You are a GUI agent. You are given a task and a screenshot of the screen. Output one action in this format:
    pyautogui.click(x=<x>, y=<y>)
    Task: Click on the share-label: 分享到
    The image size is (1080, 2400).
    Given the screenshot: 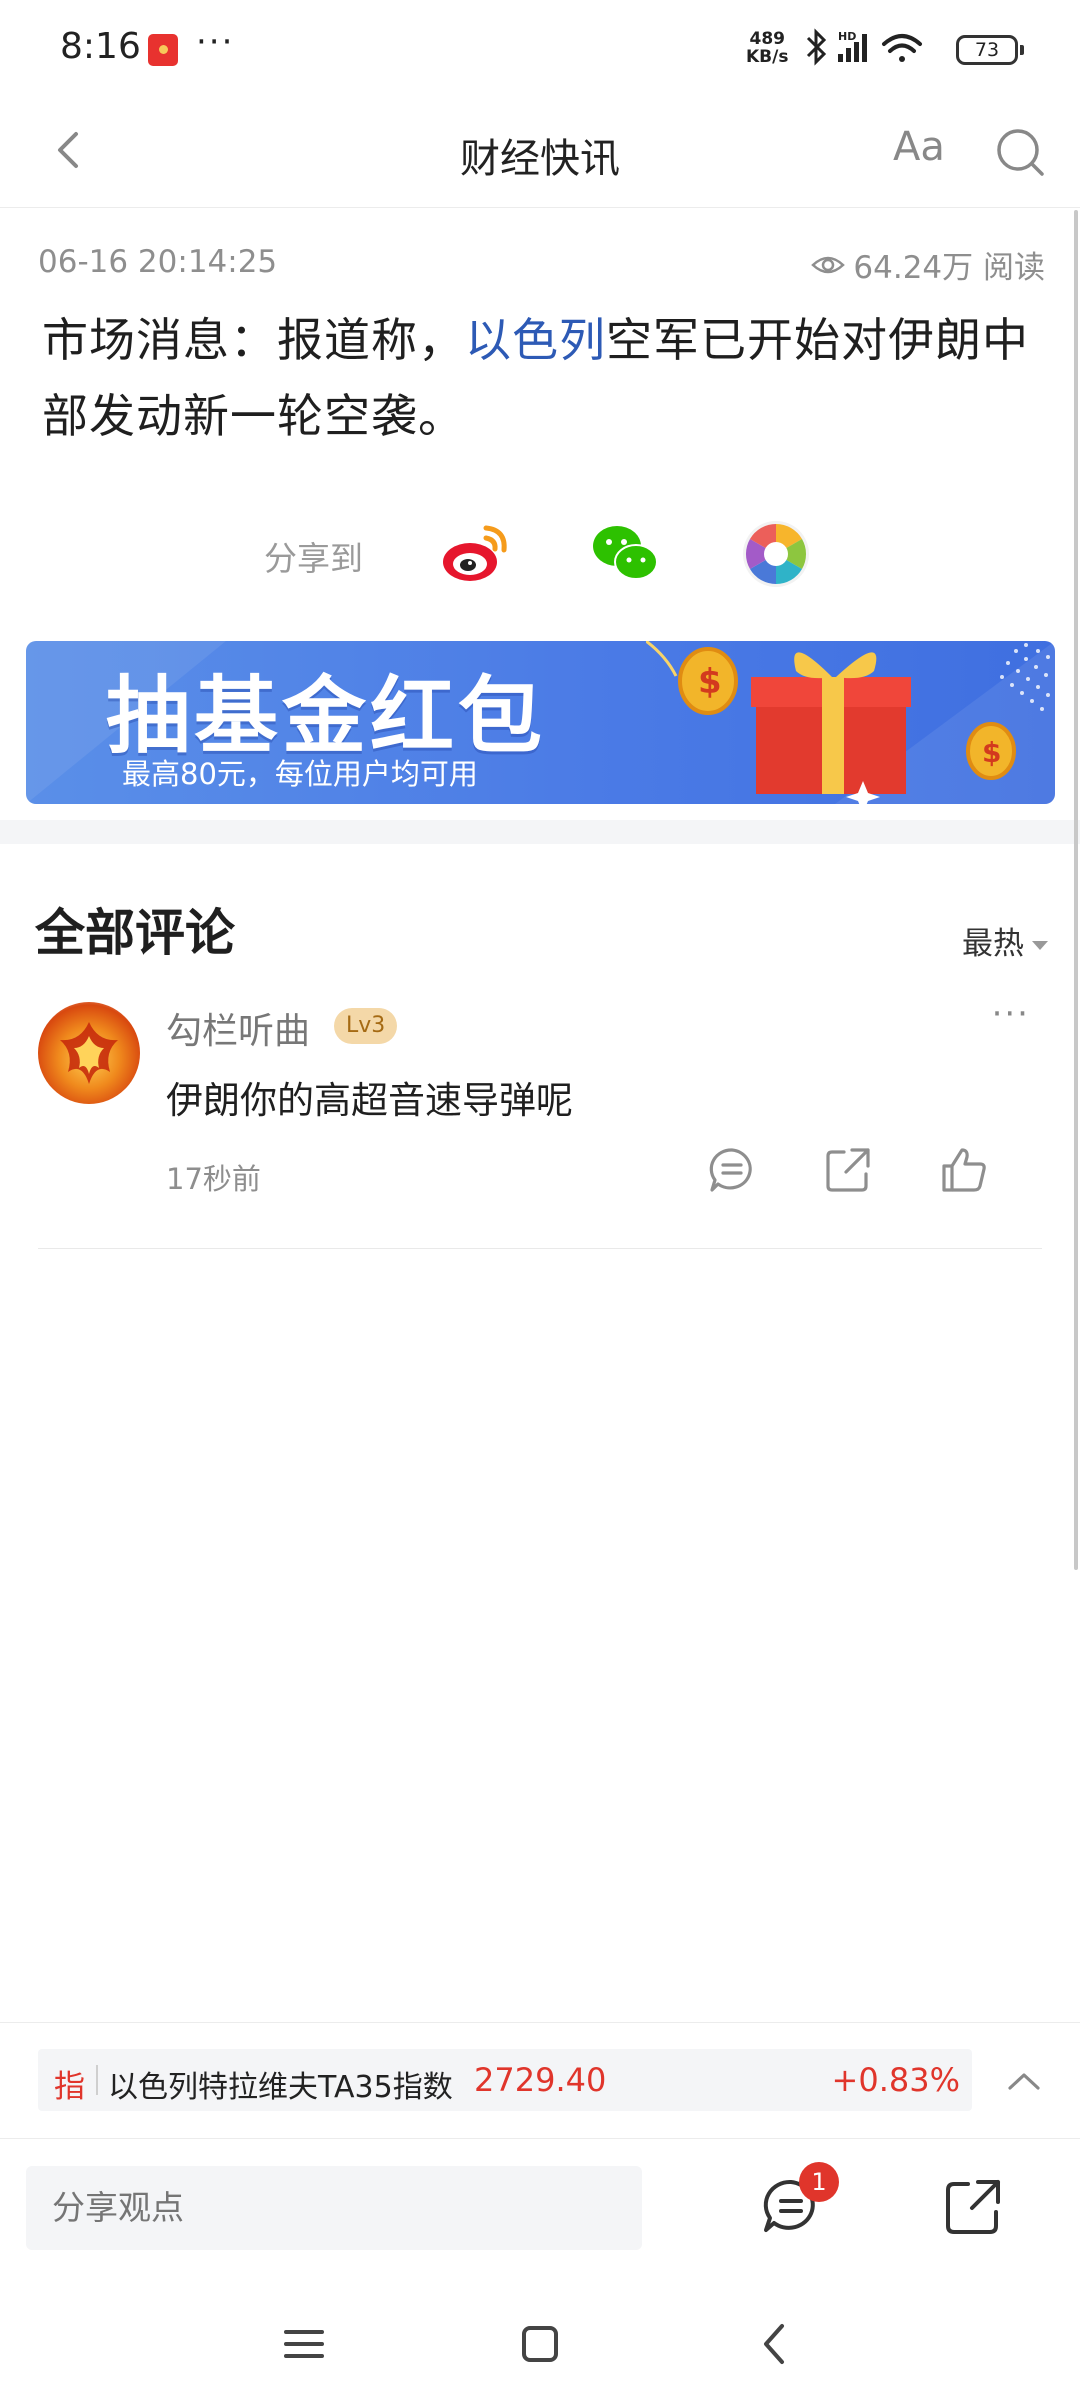 What is the action you would take?
    pyautogui.click(x=313, y=558)
    